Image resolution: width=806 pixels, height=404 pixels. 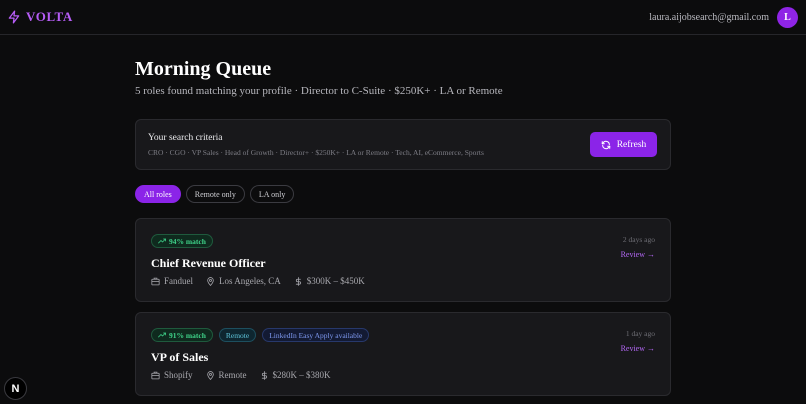 I want to click on nextjs-dev-badge: N, so click(x=15, y=388).